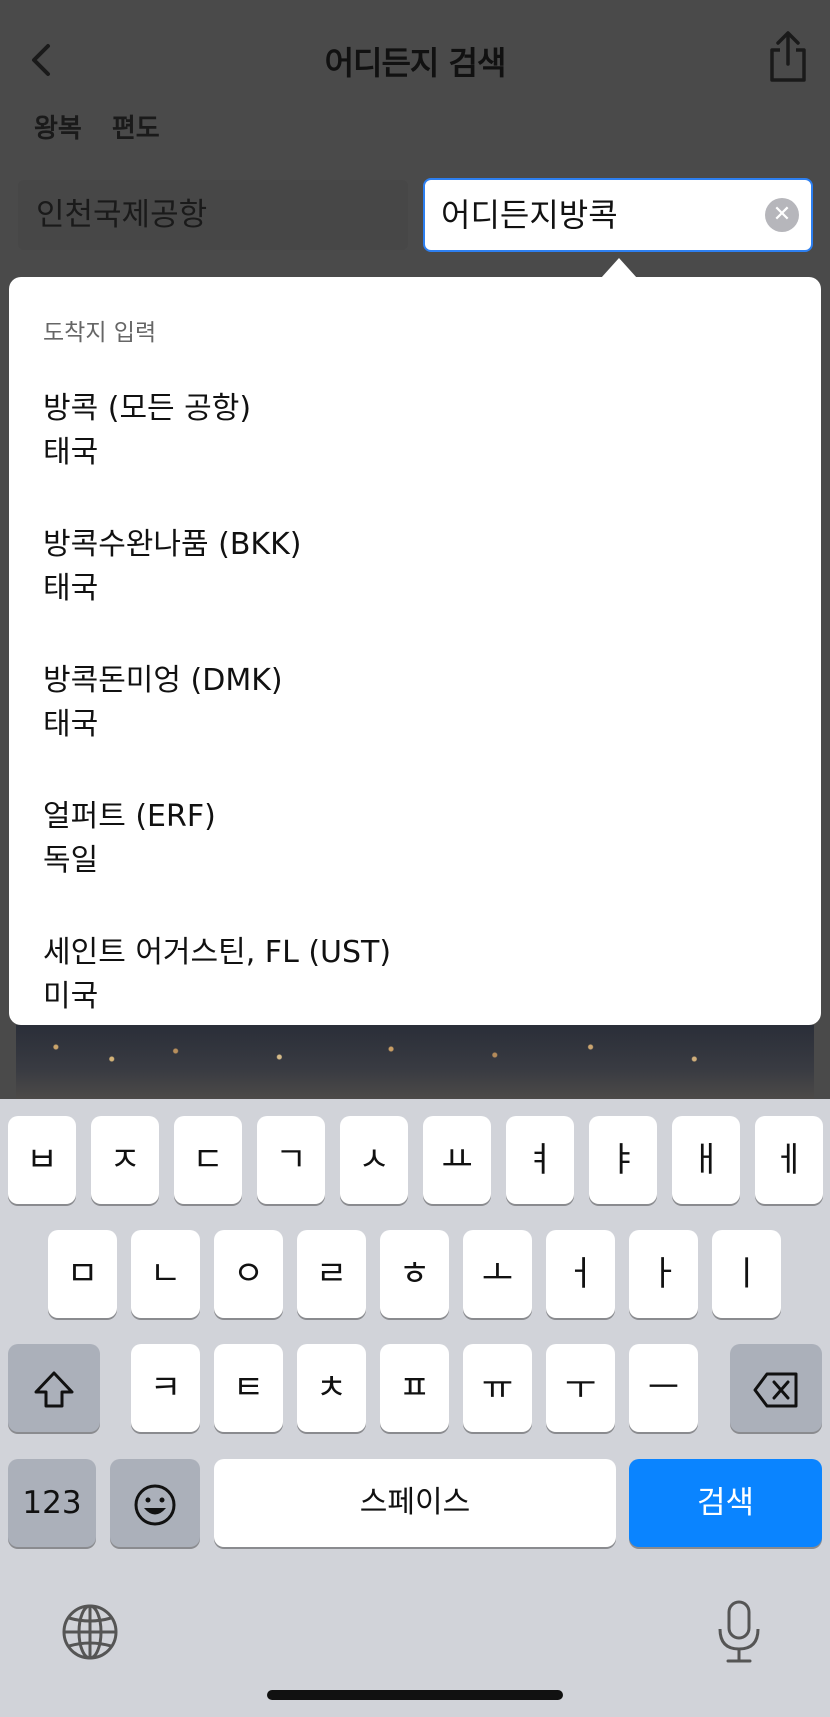  Describe the element at coordinates (529, 215) in the screenshot. I see `destination-value: 어디든지방콕` at that location.